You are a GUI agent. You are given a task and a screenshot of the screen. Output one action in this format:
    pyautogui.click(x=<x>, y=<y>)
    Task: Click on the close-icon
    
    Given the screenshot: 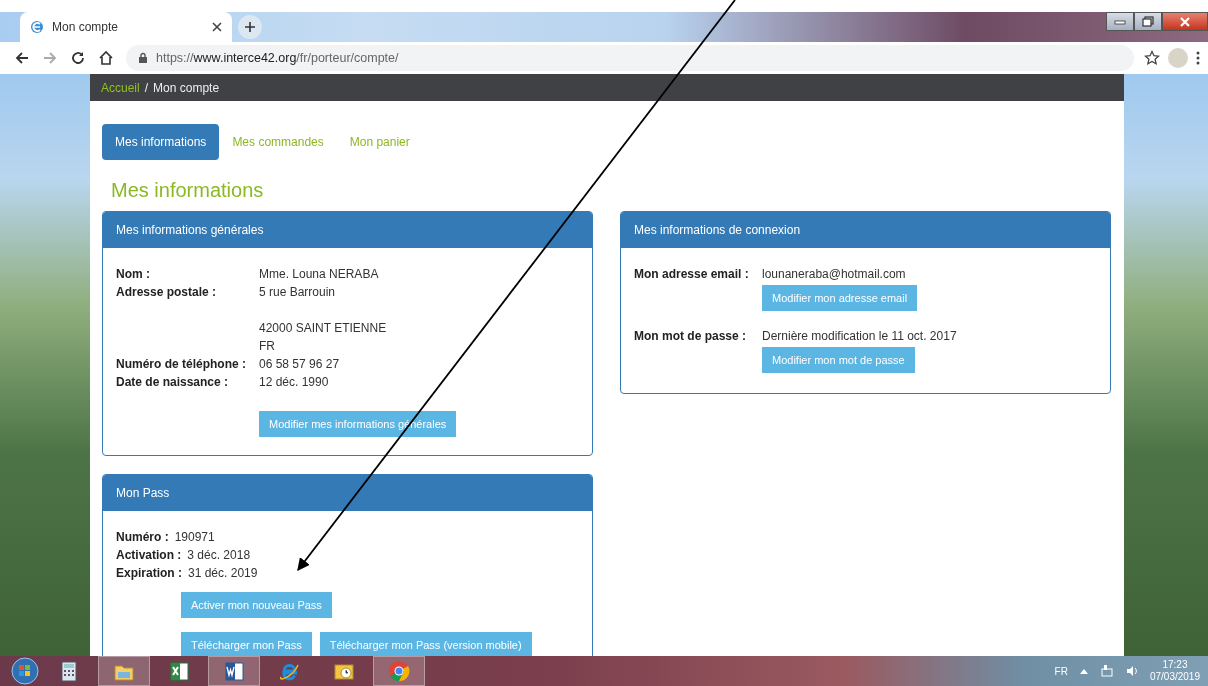 What is the action you would take?
    pyautogui.click(x=217, y=27)
    